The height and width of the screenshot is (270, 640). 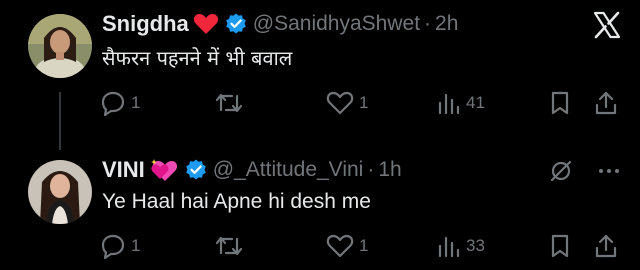 What do you see at coordinates (446, 24) in the screenshot?
I see `timestamp: 2h` at bounding box center [446, 24].